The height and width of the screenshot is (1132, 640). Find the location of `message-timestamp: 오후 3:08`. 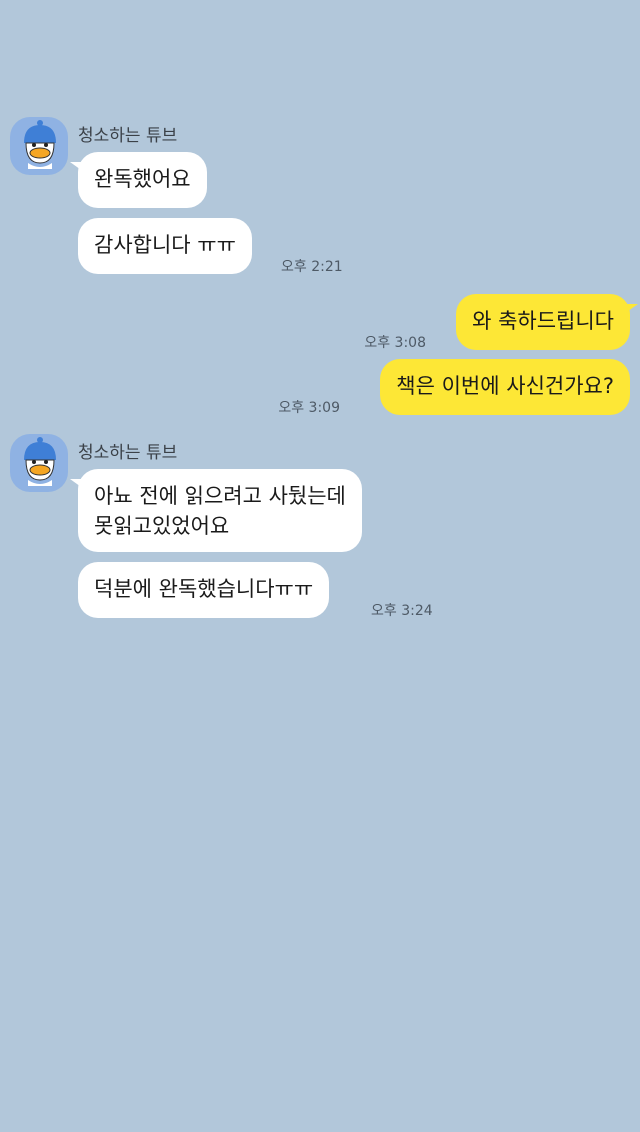

message-timestamp: 오후 3:08 is located at coordinates (395, 343).